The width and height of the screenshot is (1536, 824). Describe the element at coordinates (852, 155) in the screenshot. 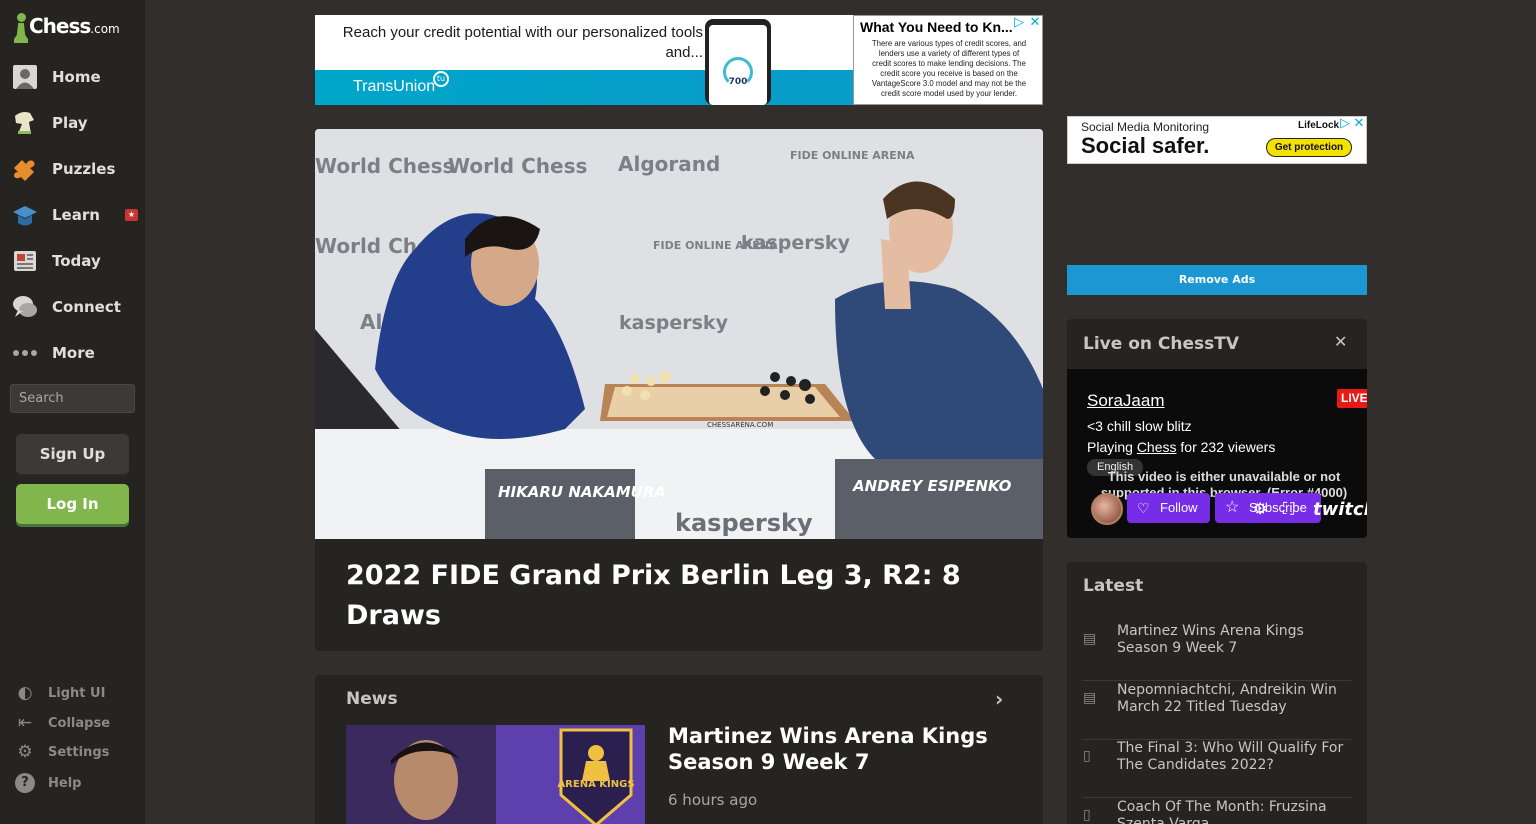

I see `backdrop-text: FIDE ONLINE ARENA` at that location.